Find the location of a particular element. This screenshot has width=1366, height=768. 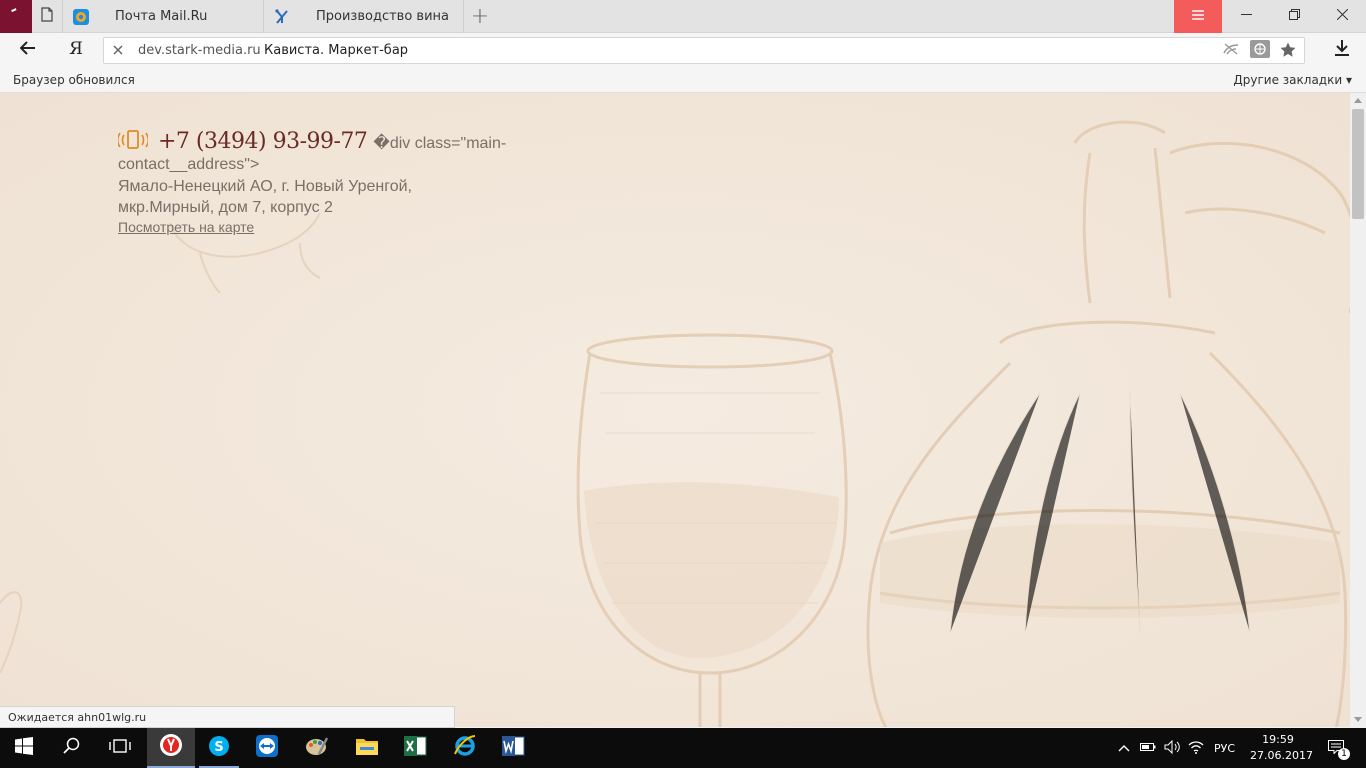

menu-button is located at coordinates (1198, 16).